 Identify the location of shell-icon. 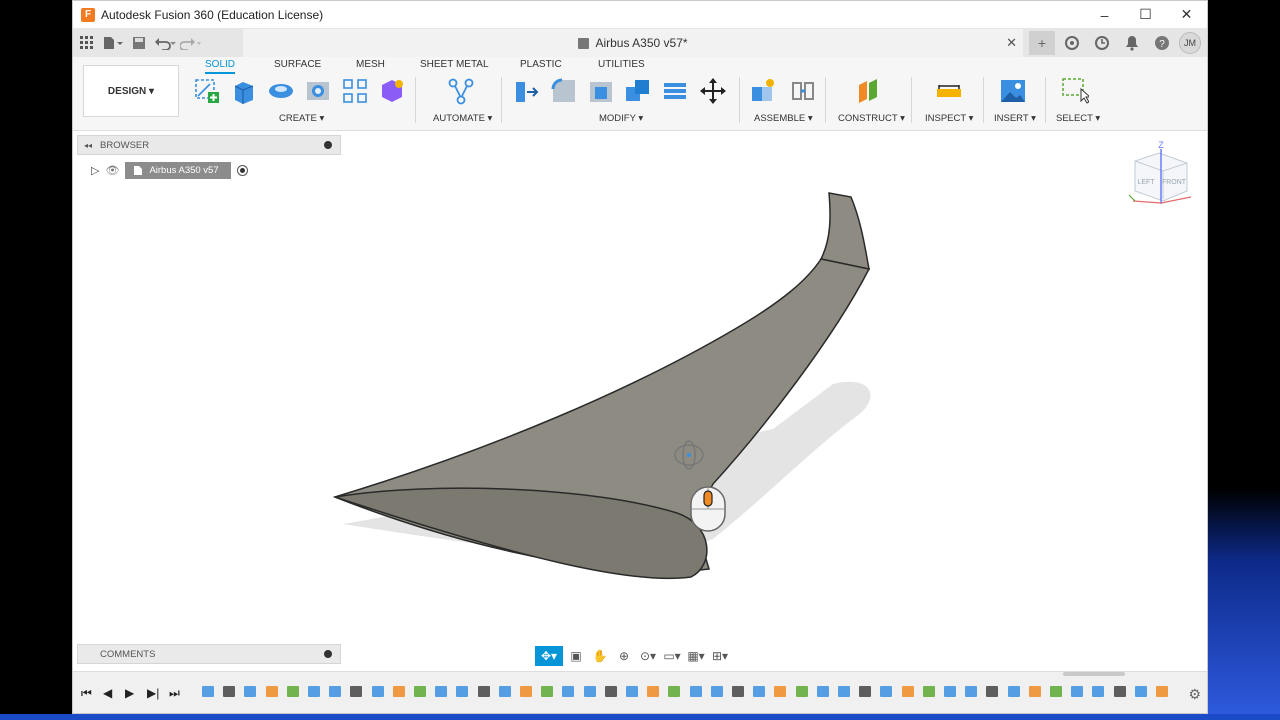
(601, 91).